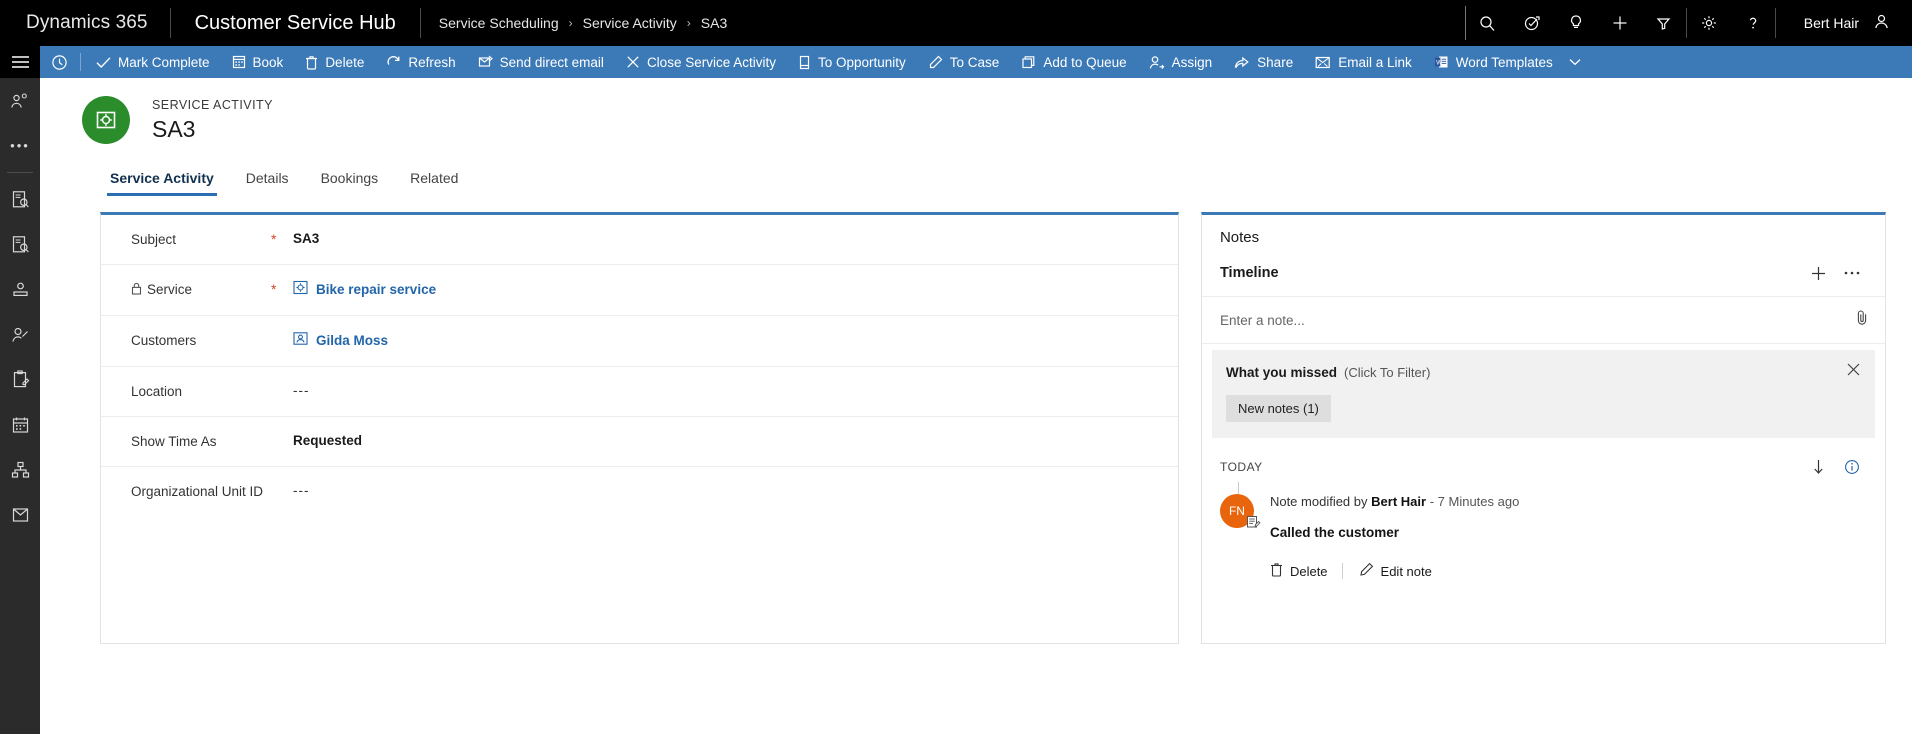 The image size is (1912, 734). I want to click on word-templates-label: Word Templates, so click(1504, 62).